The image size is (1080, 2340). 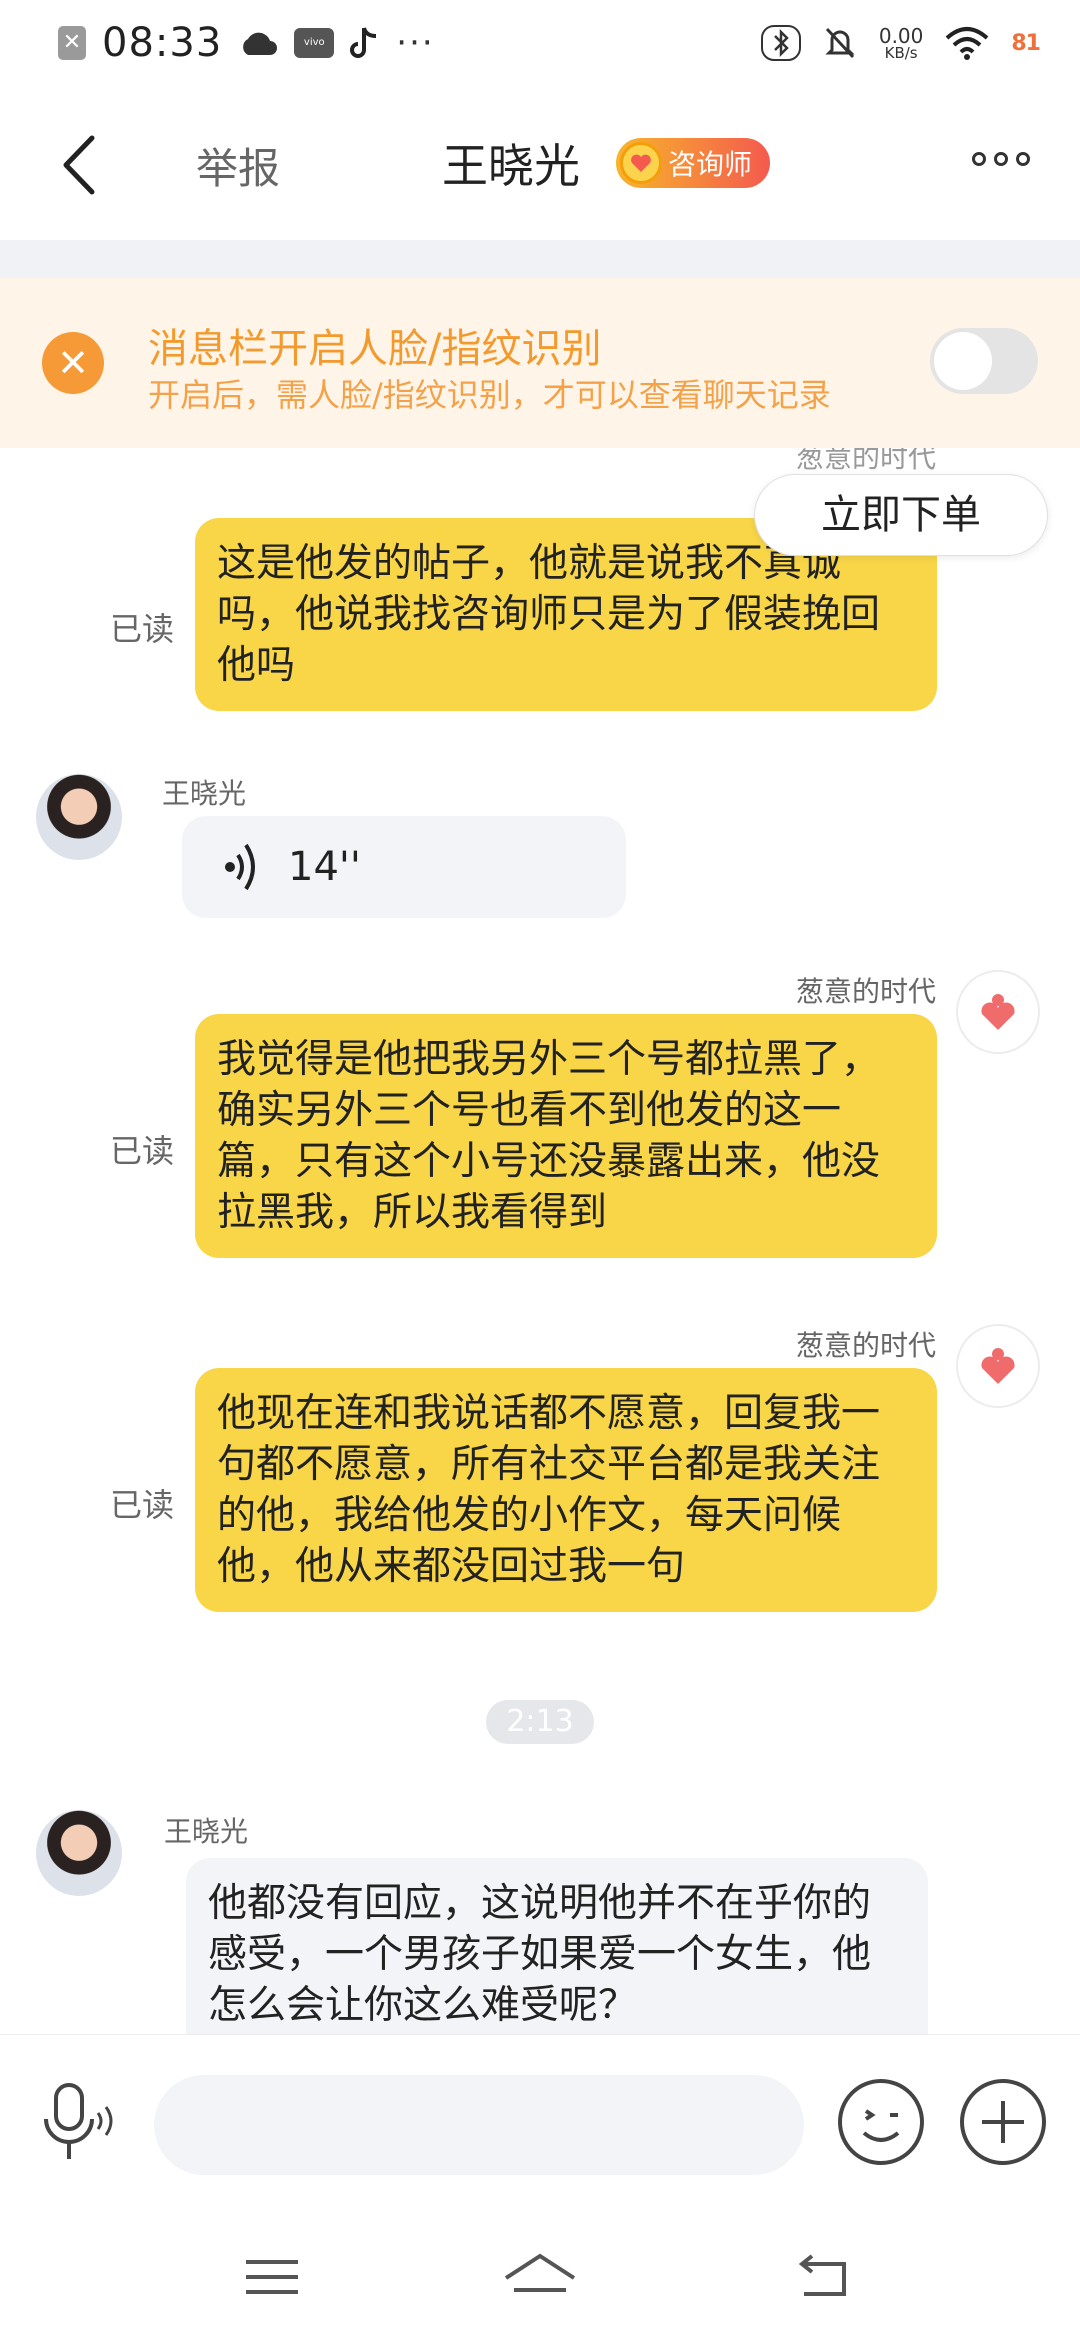 What do you see at coordinates (967, 43) in the screenshot?
I see `wifi-icon` at bounding box center [967, 43].